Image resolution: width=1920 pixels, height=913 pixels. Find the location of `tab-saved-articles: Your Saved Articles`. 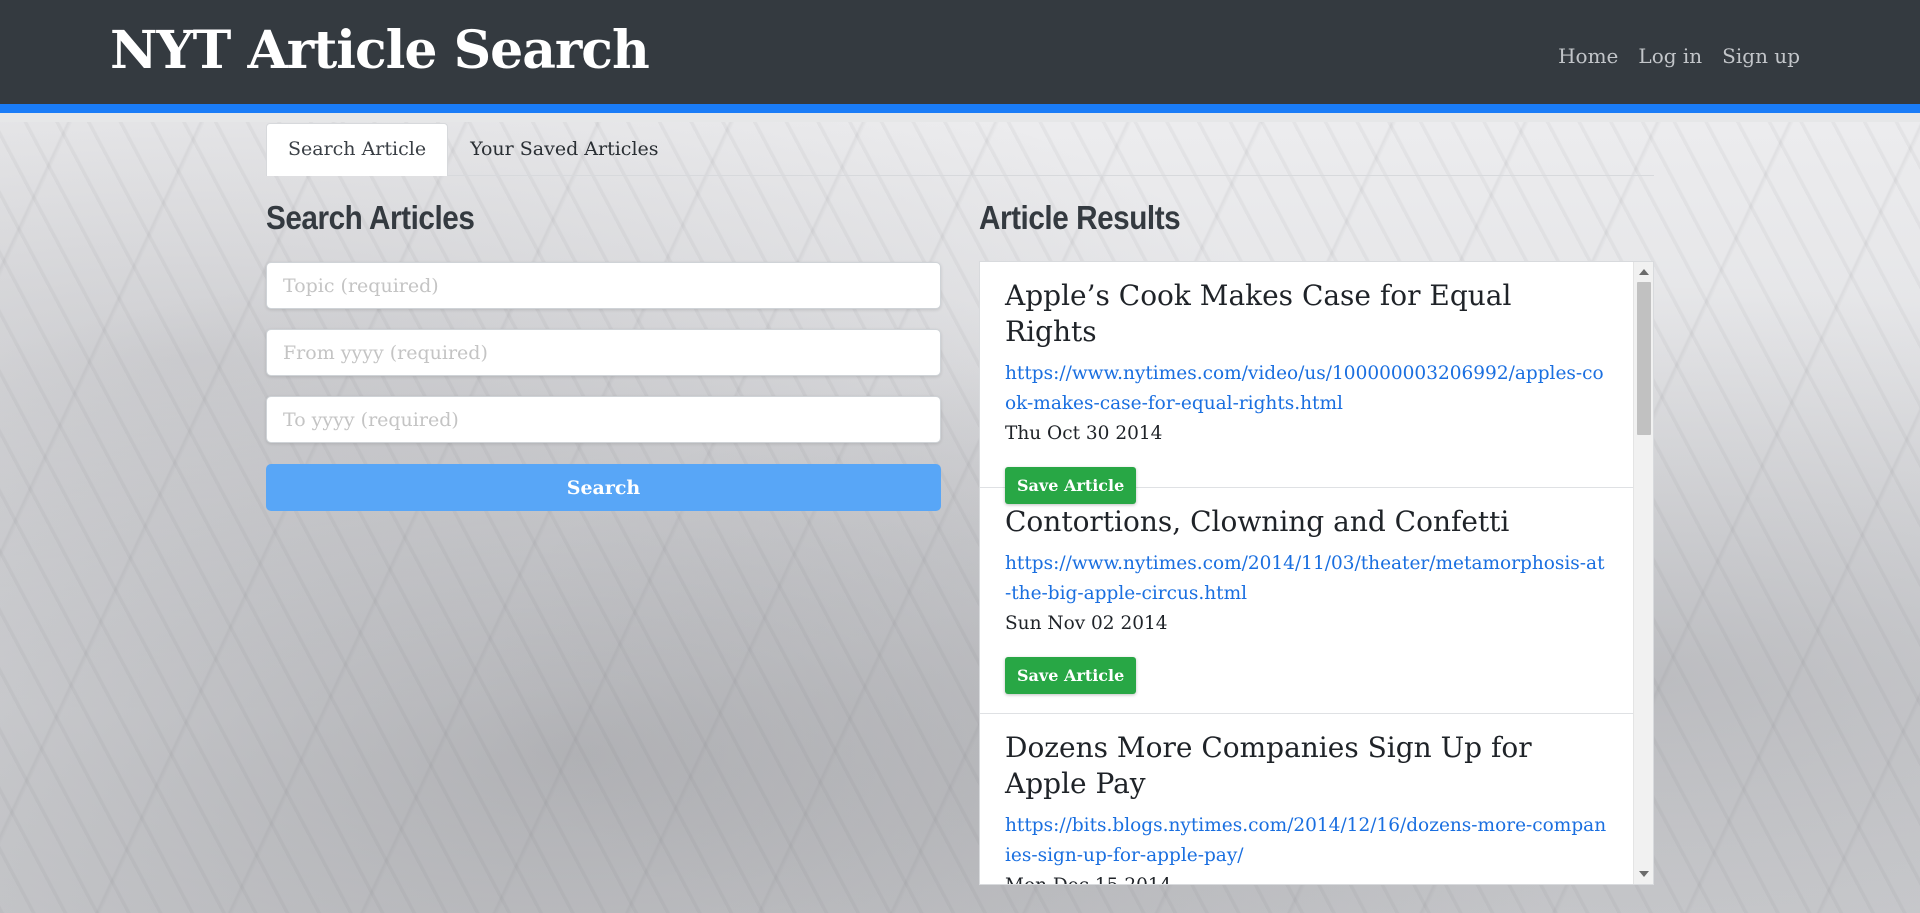

tab-saved-articles: Your Saved Articles is located at coordinates (564, 149).